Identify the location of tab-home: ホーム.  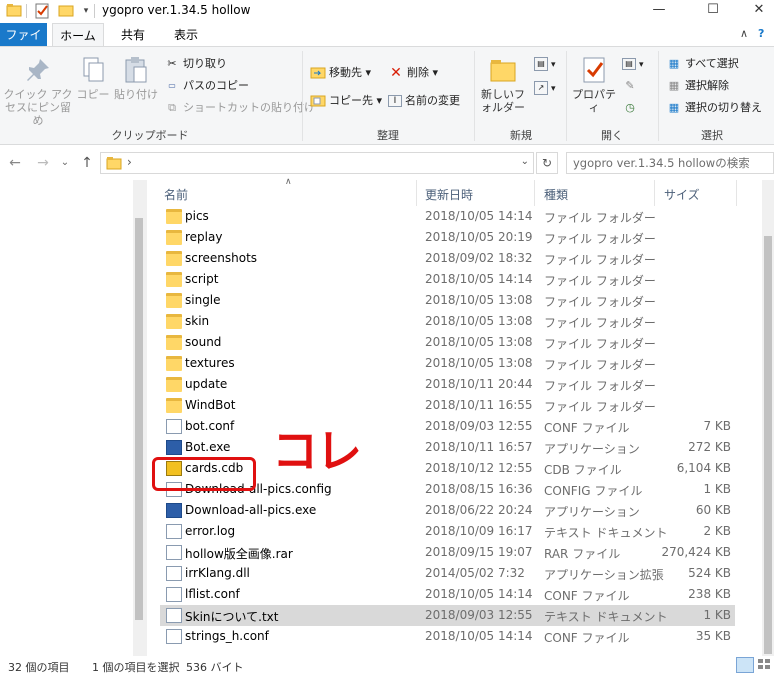
(78, 35).